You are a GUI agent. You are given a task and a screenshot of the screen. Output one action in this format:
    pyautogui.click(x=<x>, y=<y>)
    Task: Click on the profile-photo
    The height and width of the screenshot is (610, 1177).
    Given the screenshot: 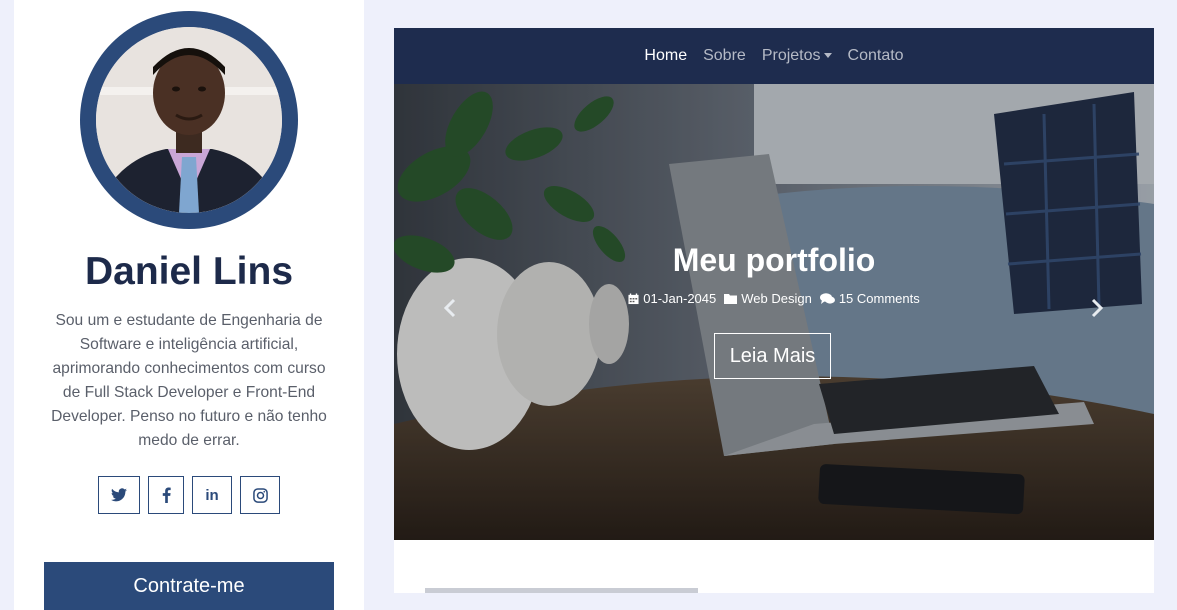 What is the action you would take?
    pyautogui.click(x=189, y=120)
    